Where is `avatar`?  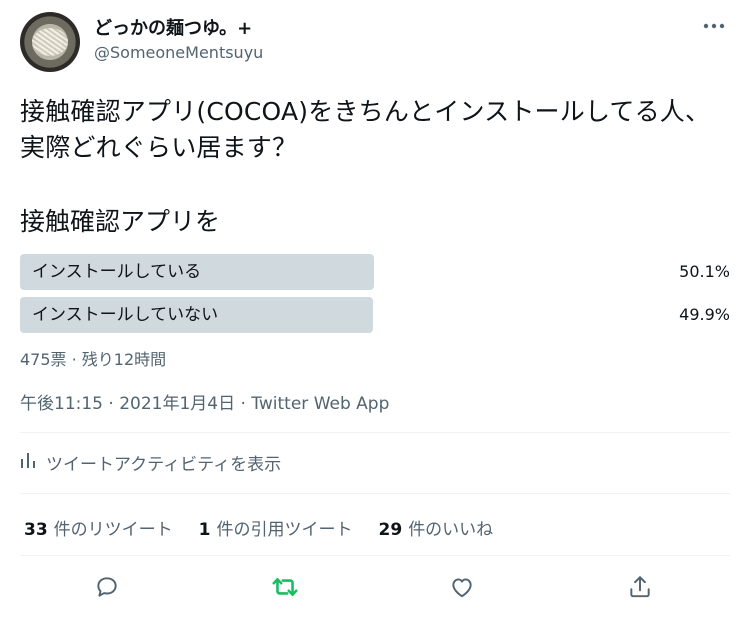
avatar is located at coordinates (50, 42).